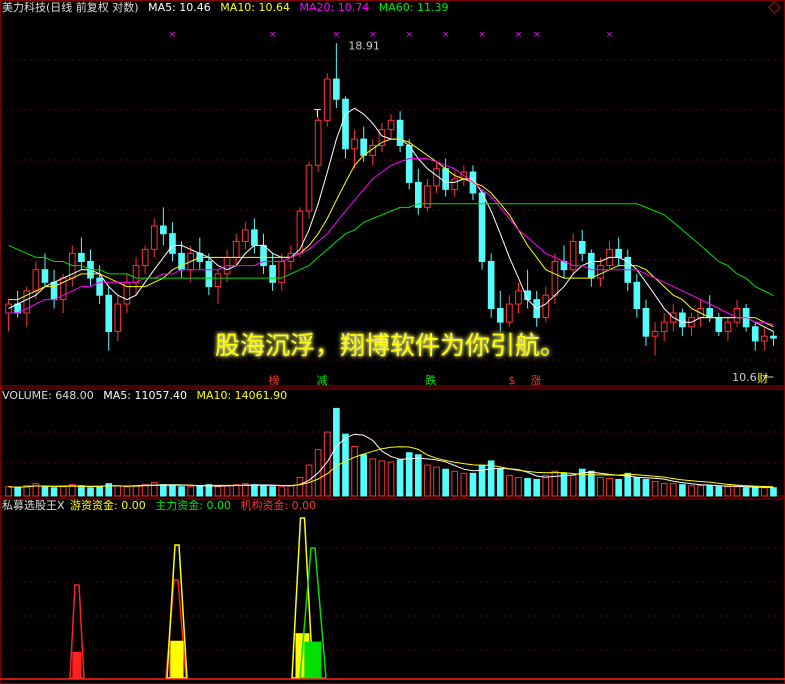  Describe the element at coordinates (77, 664) in the screenshot. I see `indicator-spike-red-fill` at that location.